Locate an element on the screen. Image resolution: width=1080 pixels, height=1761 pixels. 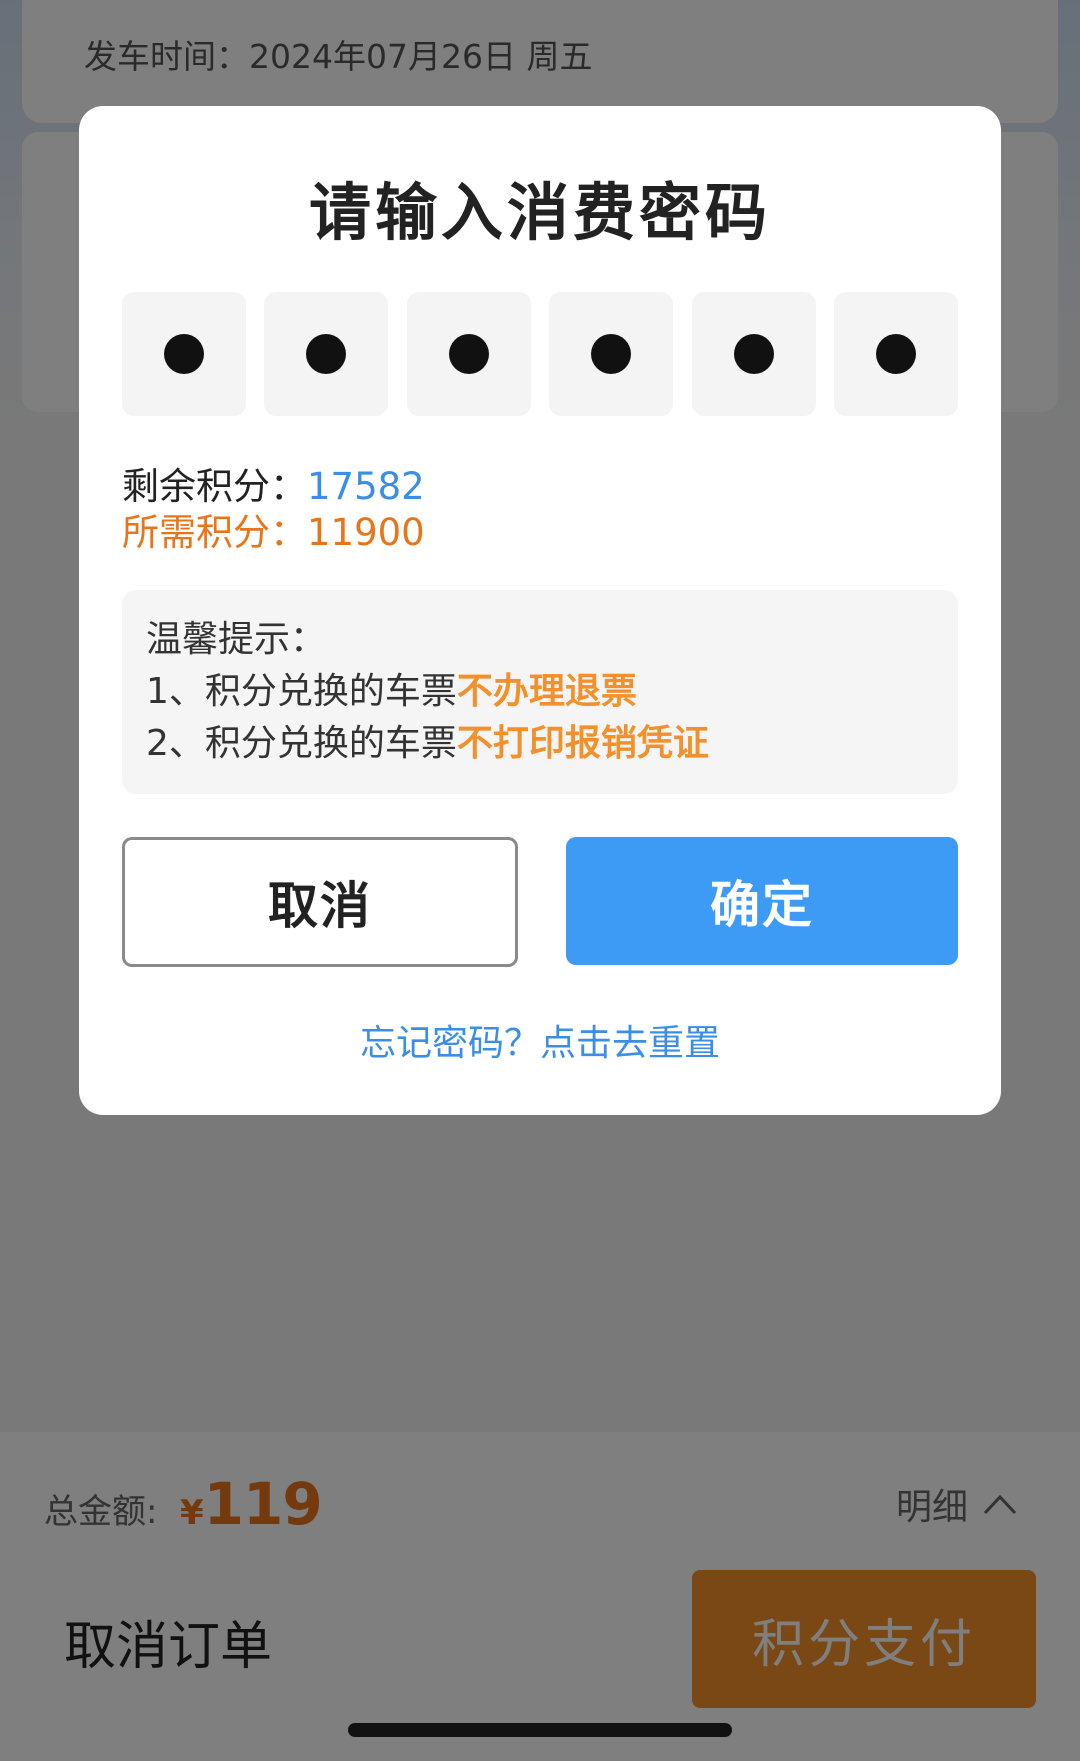
confirm-button: 确定 is located at coordinates (762, 901).